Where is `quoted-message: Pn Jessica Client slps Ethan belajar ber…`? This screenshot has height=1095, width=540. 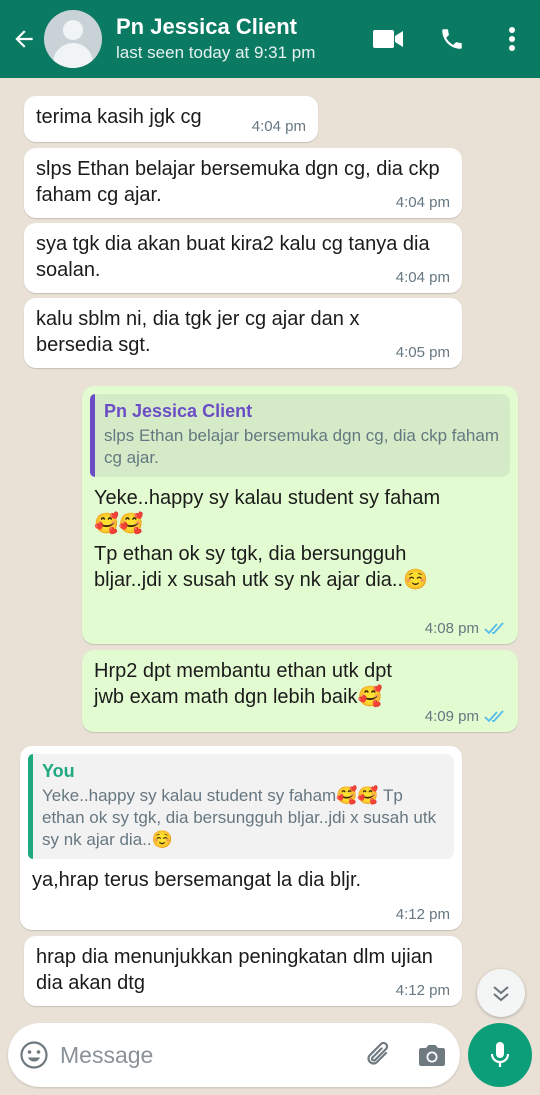 quoted-message: Pn Jessica Client slps Ethan belajar ber… is located at coordinates (300, 435).